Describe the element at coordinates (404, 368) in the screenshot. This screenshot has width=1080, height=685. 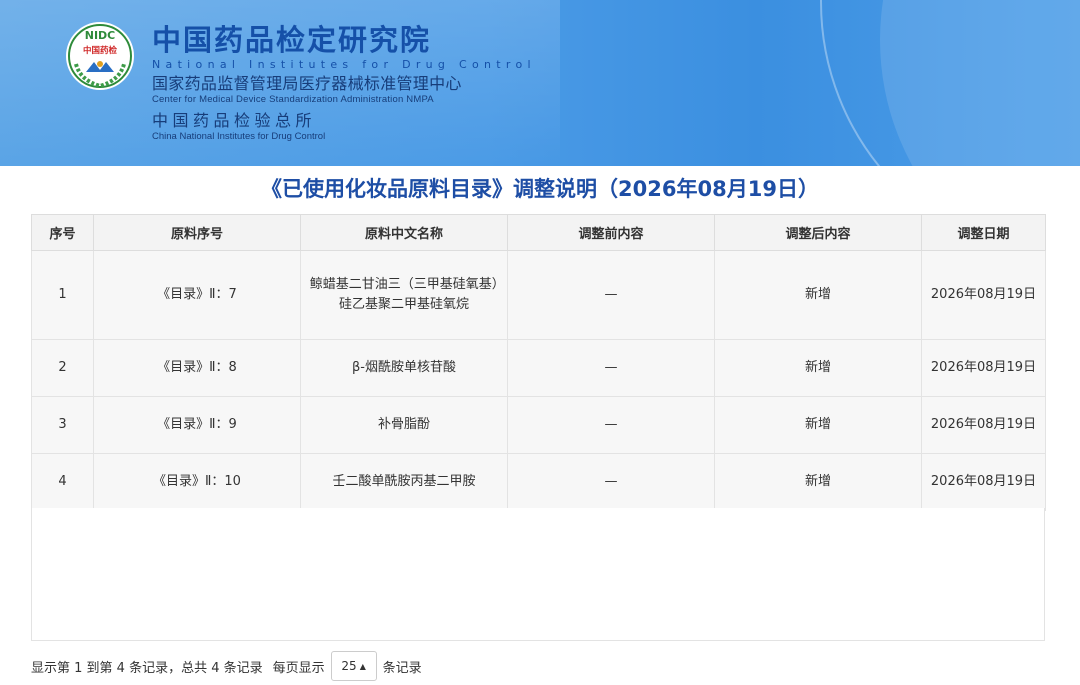
I see `cell-name: β-烟酰胺单核苷酸` at that location.